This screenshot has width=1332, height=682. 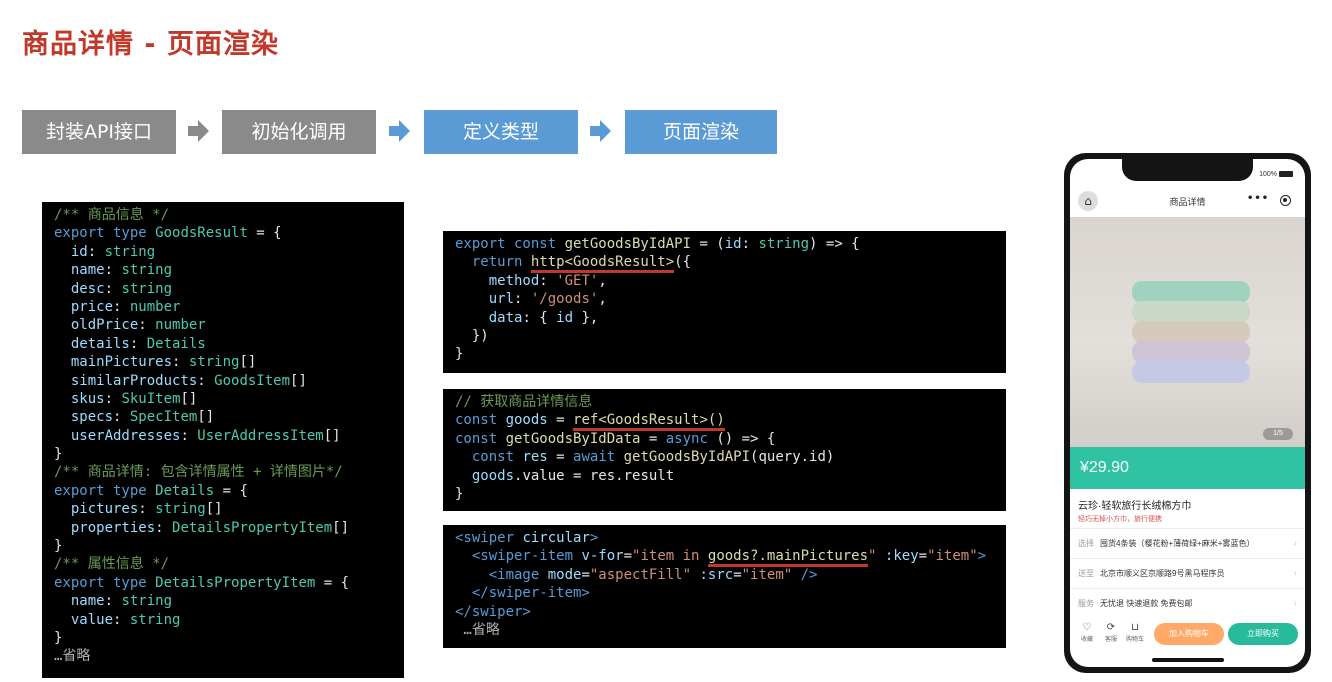 What do you see at coordinates (556, 538) in the screenshot?
I see `code-token: circular` at bounding box center [556, 538].